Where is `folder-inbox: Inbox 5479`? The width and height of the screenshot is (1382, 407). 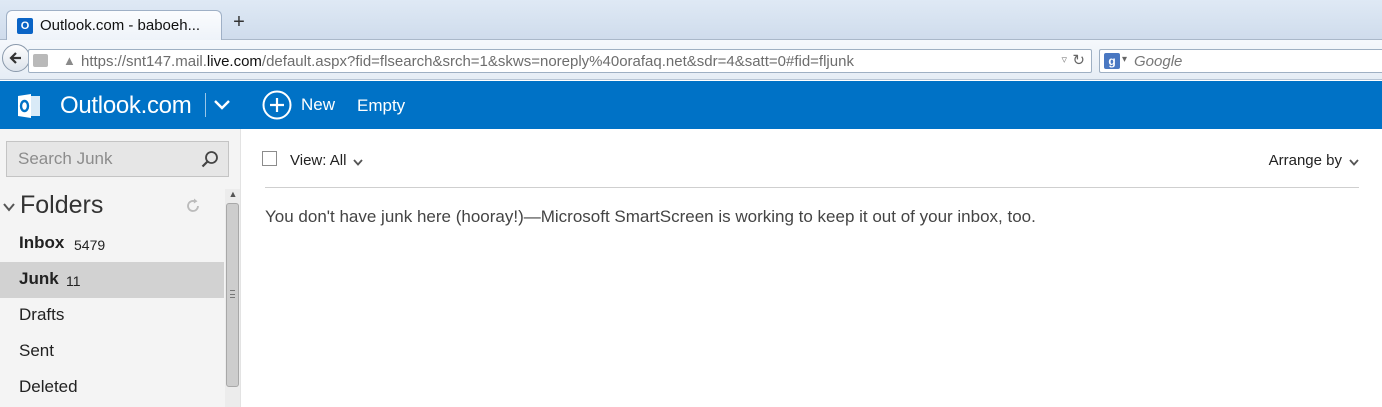 folder-inbox: Inbox 5479 is located at coordinates (112, 244).